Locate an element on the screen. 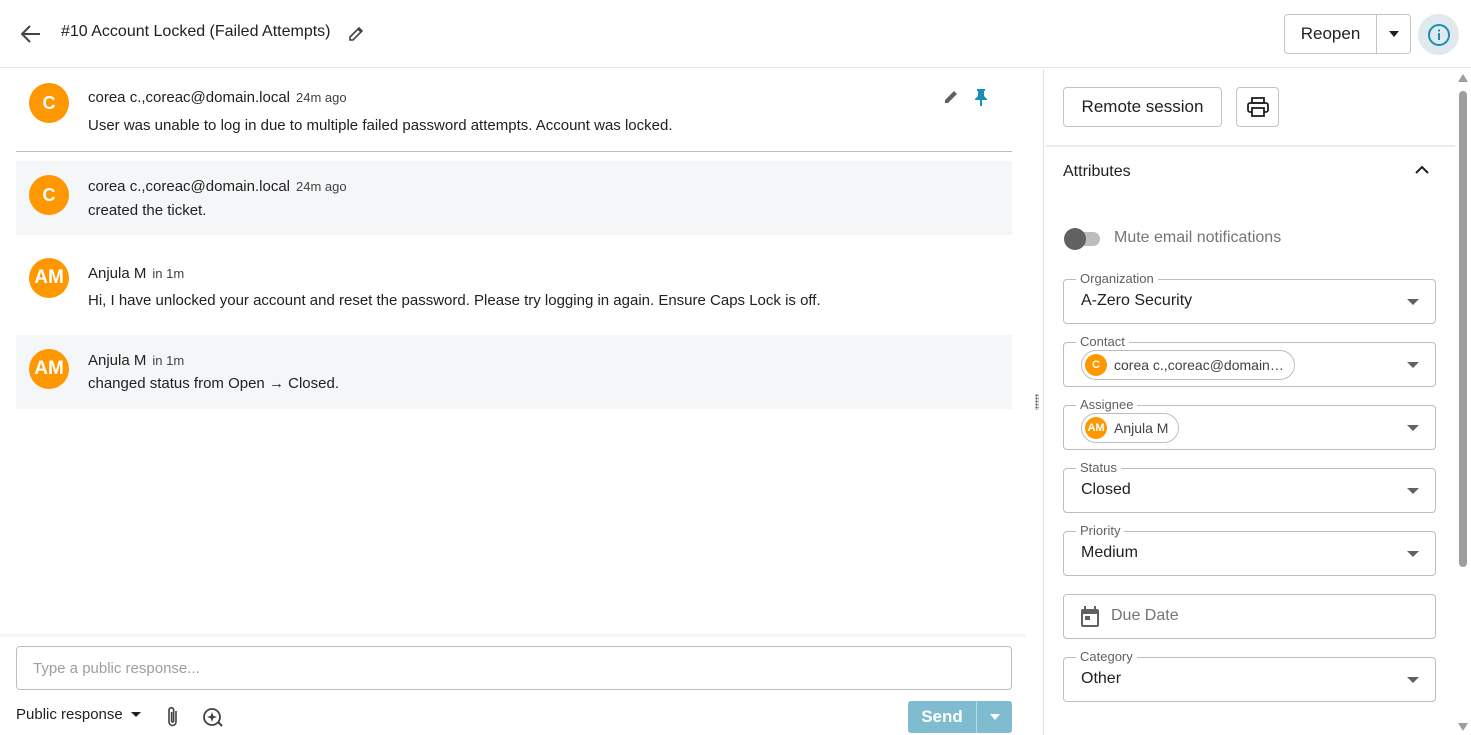  composer-divider is located at coordinates (513, 636).